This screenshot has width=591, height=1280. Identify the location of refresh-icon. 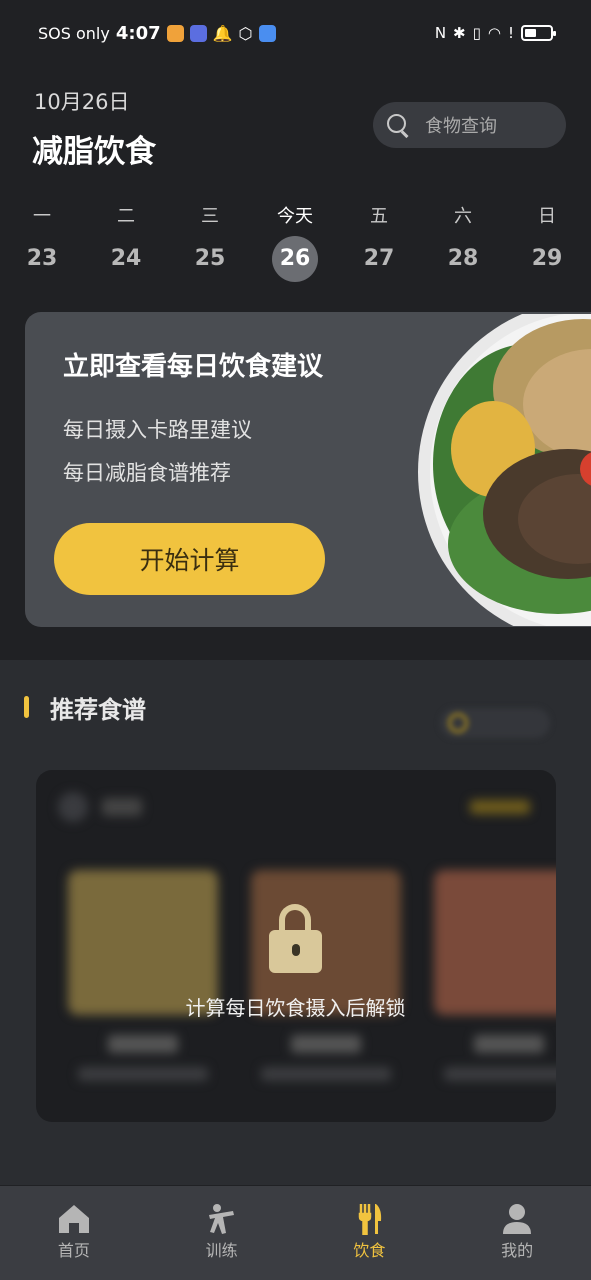
(458, 723).